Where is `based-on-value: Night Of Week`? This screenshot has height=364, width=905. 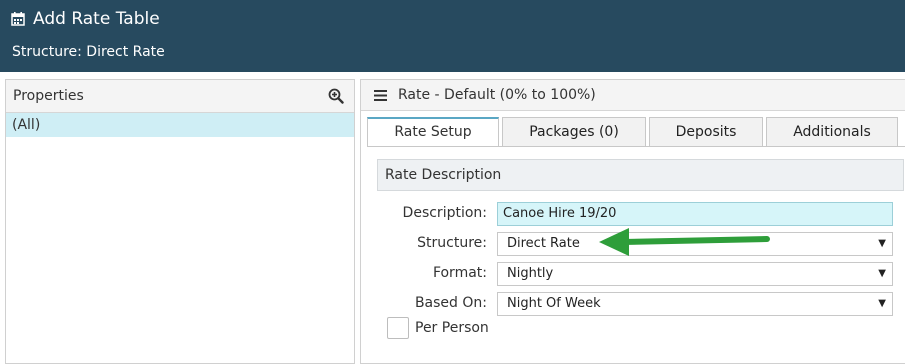
based-on-value: Night Of Week is located at coordinates (554, 303).